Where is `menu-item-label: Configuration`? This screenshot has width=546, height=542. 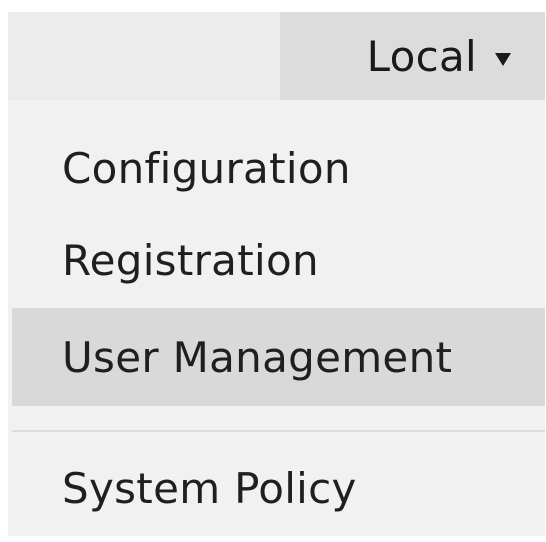
menu-item-label: Configuration is located at coordinates (206, 168).